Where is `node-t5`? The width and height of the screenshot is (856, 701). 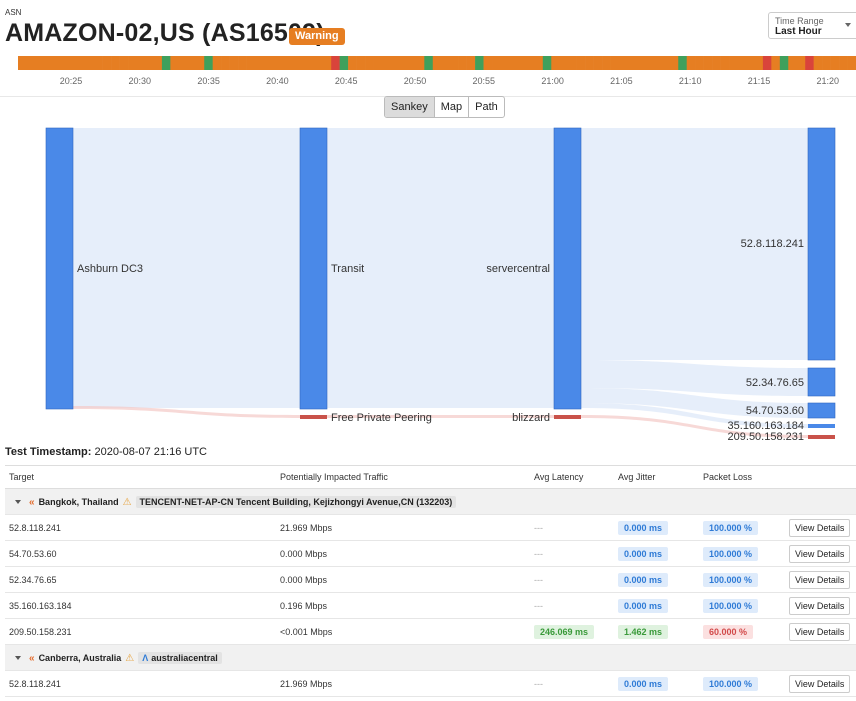 node-t5 is located at coordinates (821, 437).